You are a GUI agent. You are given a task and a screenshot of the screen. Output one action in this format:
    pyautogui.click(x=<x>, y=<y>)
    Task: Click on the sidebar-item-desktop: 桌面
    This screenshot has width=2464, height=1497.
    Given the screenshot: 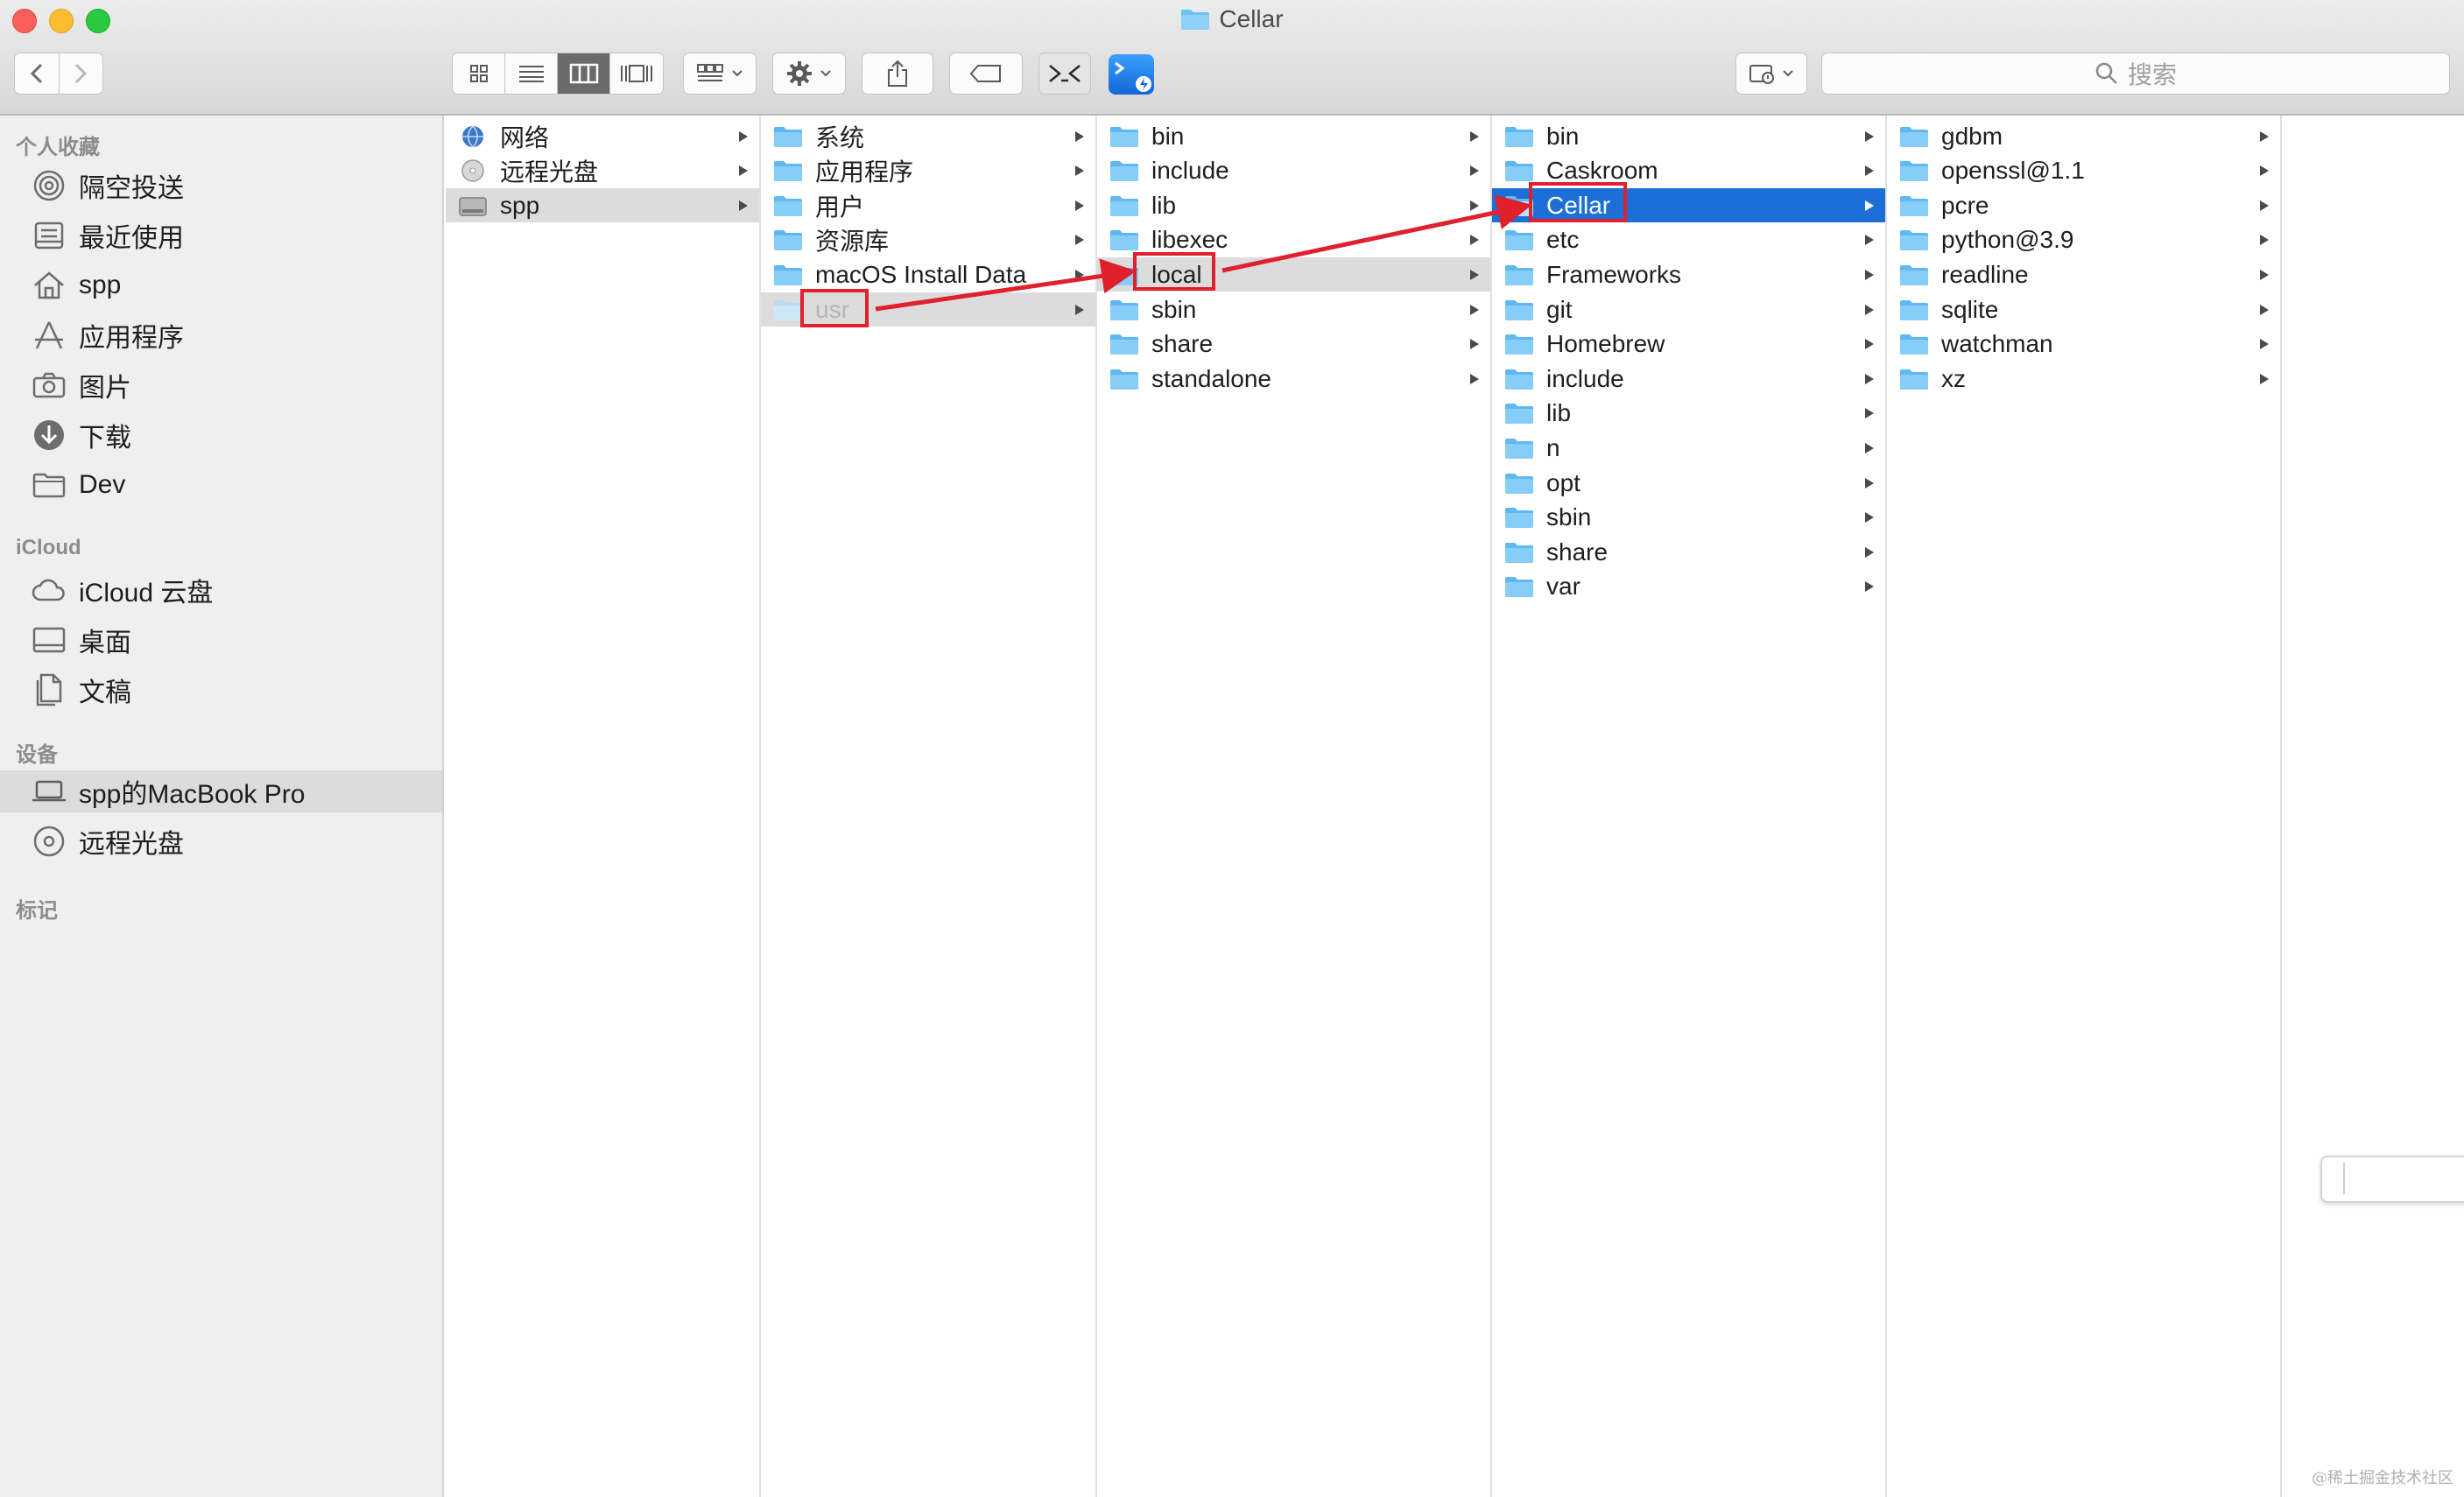 What is the action you would take?
    pyautogui.click(x=221, y=640)
    